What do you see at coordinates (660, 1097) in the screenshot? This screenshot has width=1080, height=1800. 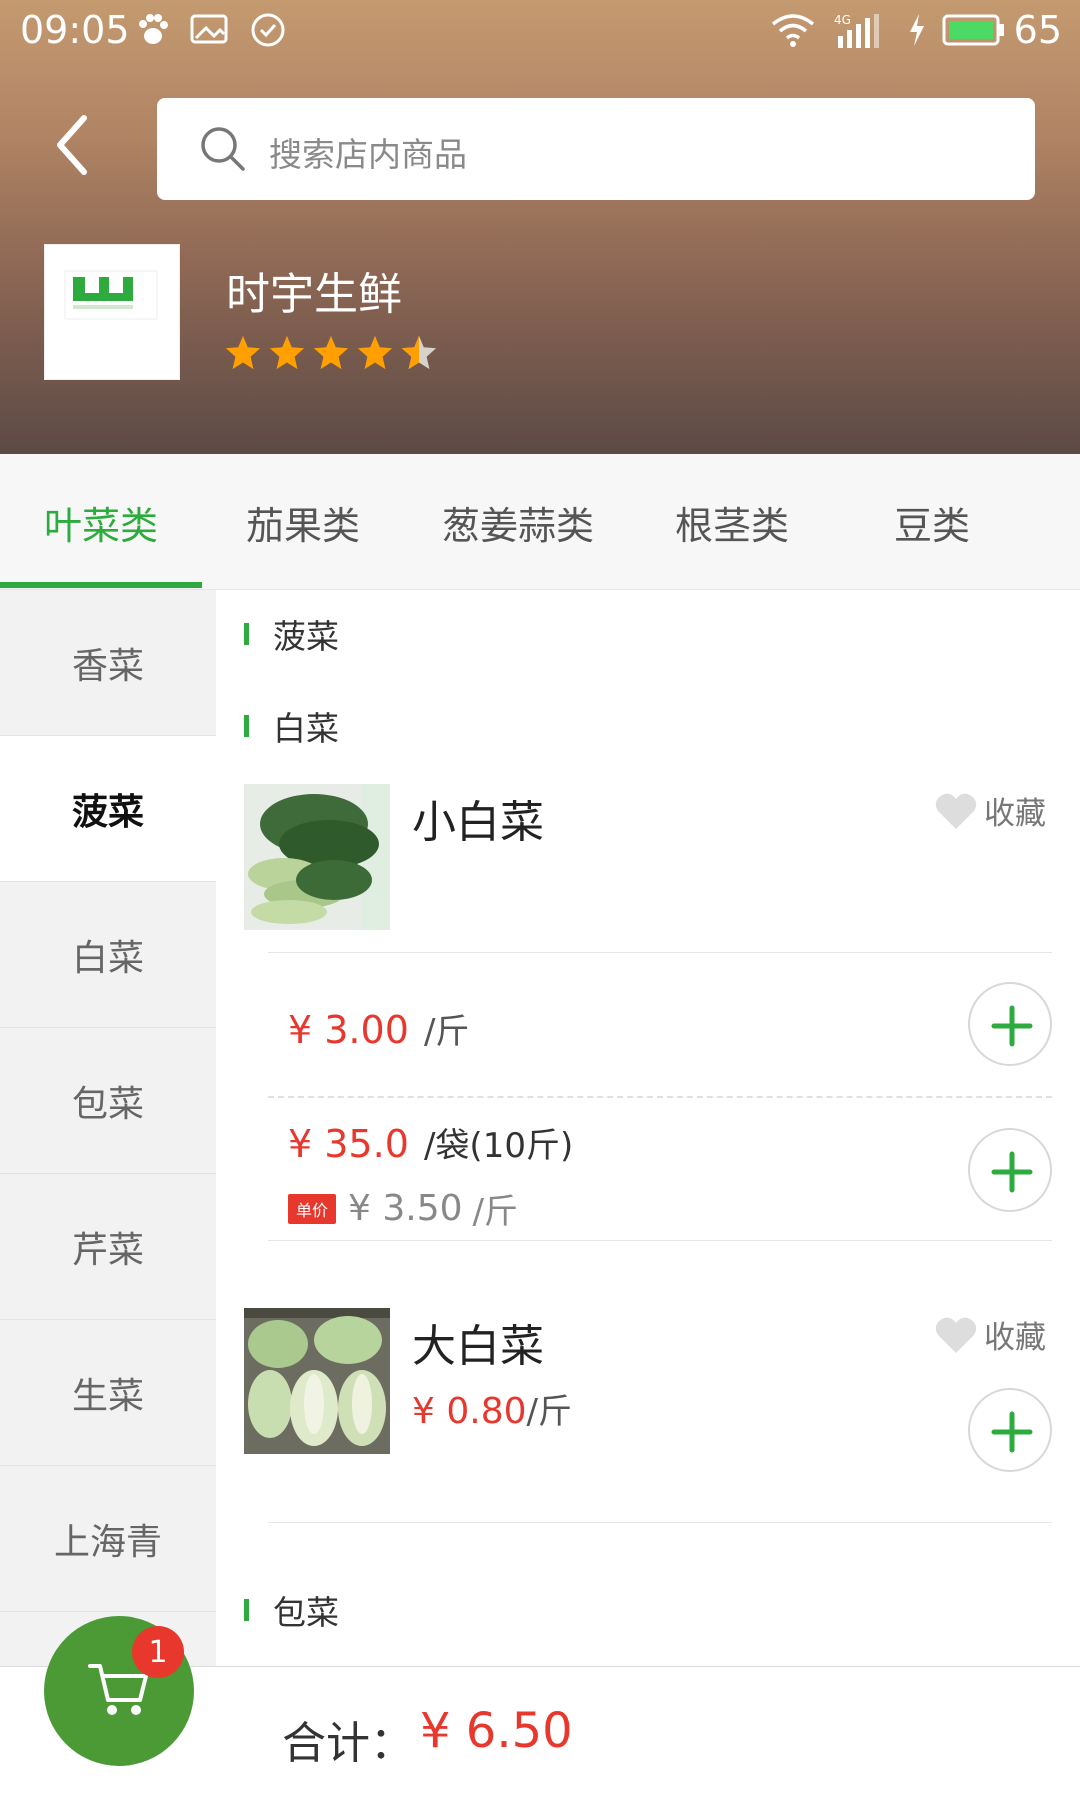 I see `dashed-divider` at bounding box center [660, 1097].